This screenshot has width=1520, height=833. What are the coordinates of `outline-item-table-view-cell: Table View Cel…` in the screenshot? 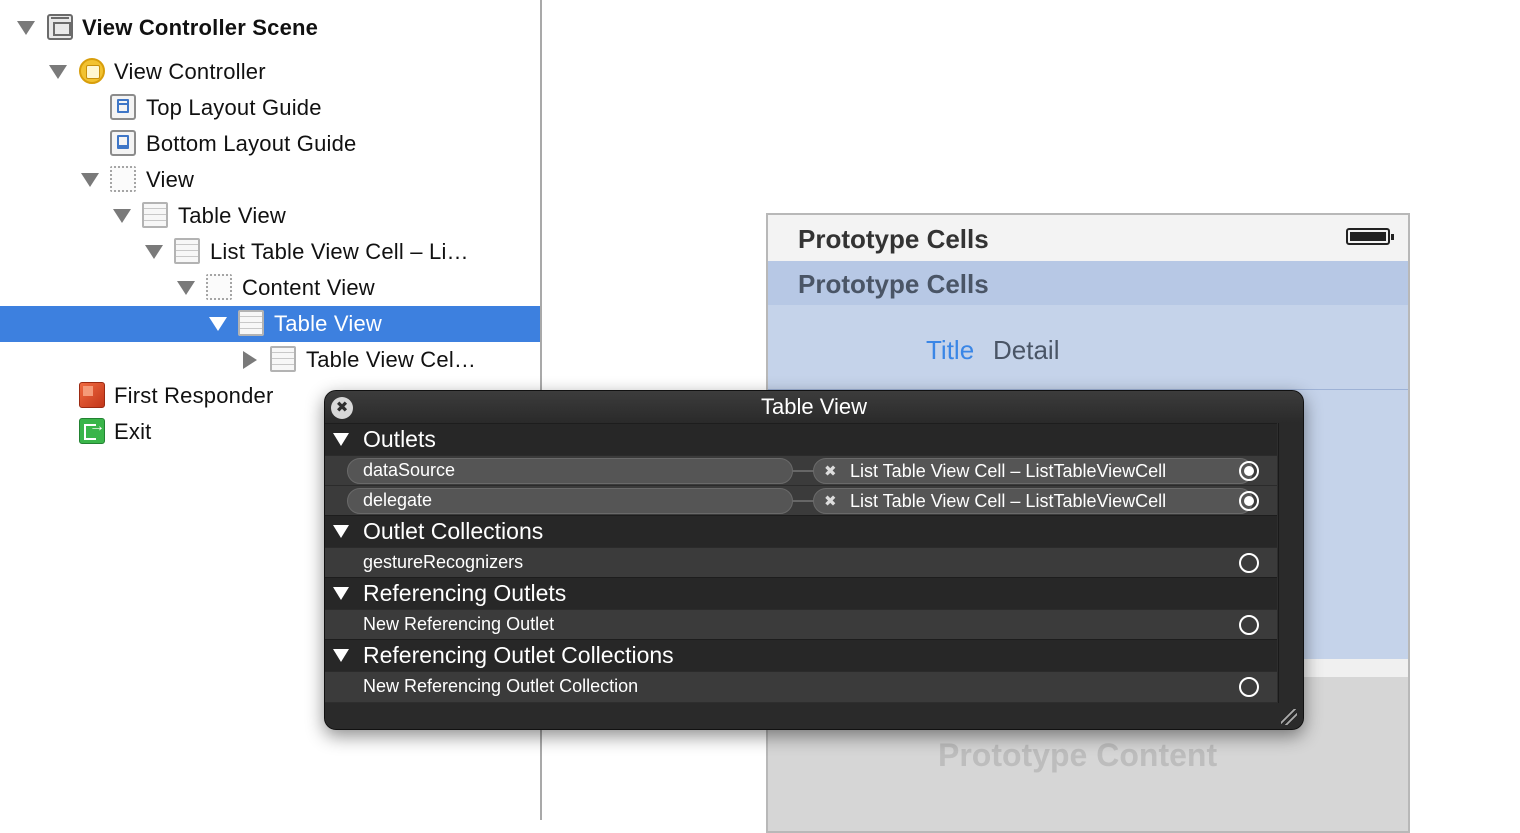 It's located at (270, 360).